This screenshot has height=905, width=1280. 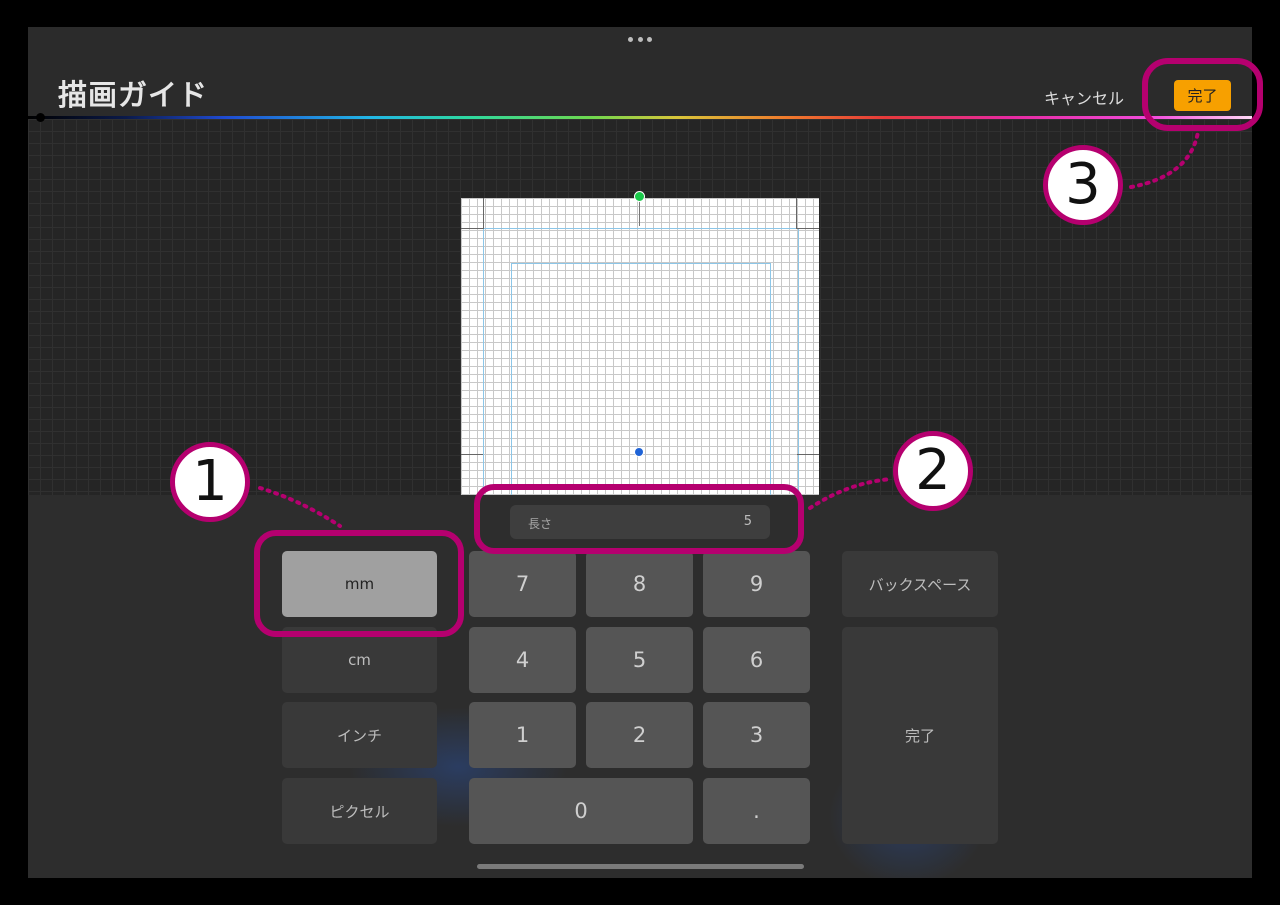 What do you see at coordinates (756, 584) in the screenshot?
I see `key-9: 9` at bounding box center [756, 584].